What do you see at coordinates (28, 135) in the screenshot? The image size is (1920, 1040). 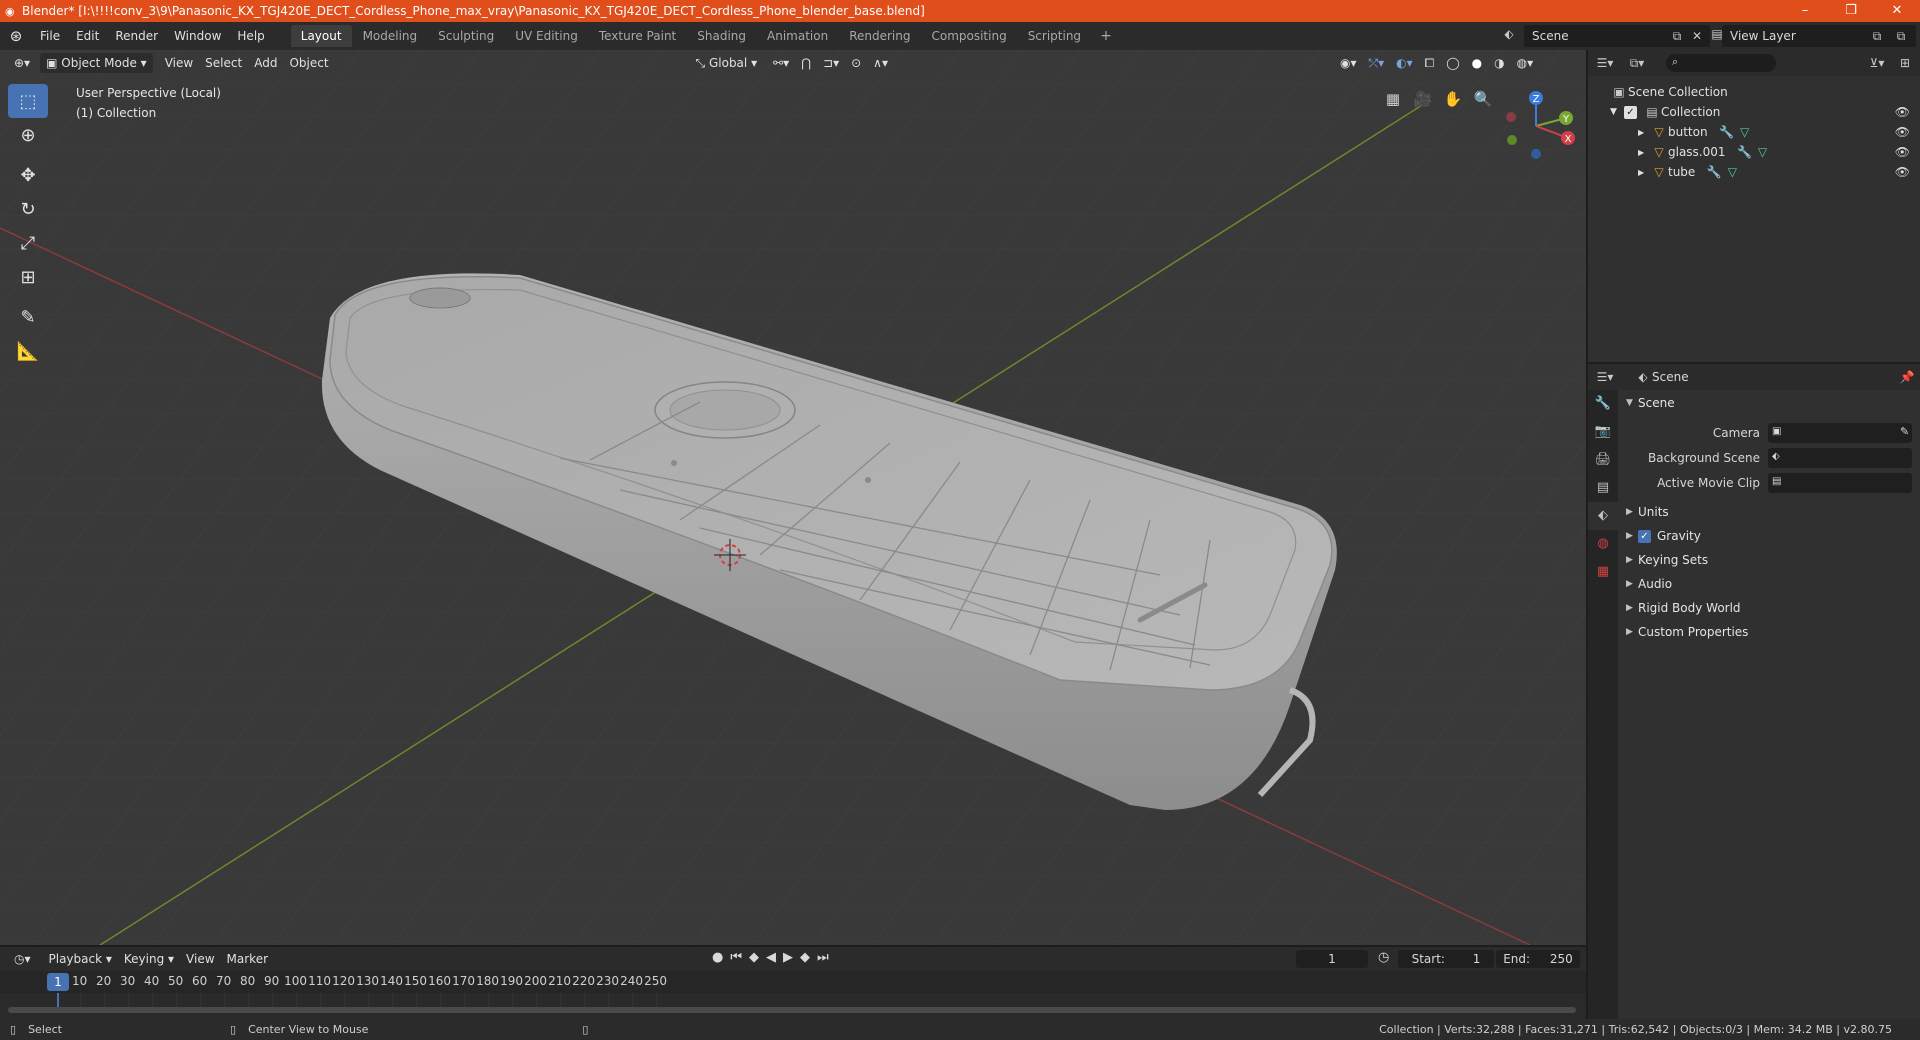 I see `cursor-tool-icon: ⊕` at bounding box center [28, 135].